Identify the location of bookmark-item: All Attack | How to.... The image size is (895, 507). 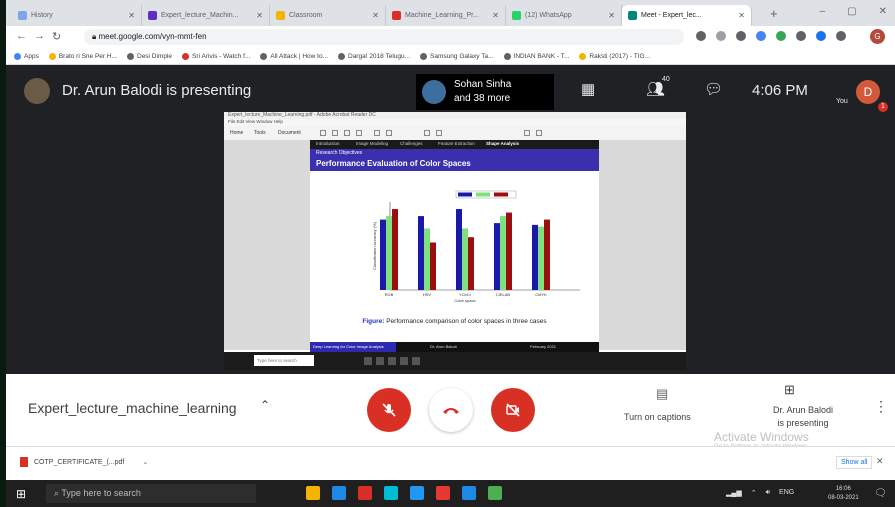
(294, 56).